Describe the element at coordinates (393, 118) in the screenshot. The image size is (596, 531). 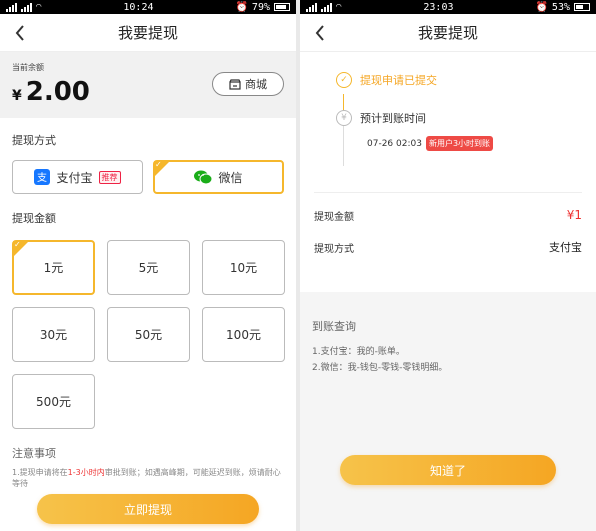
I see `step-eta-label: 预计到账时间` at that location.